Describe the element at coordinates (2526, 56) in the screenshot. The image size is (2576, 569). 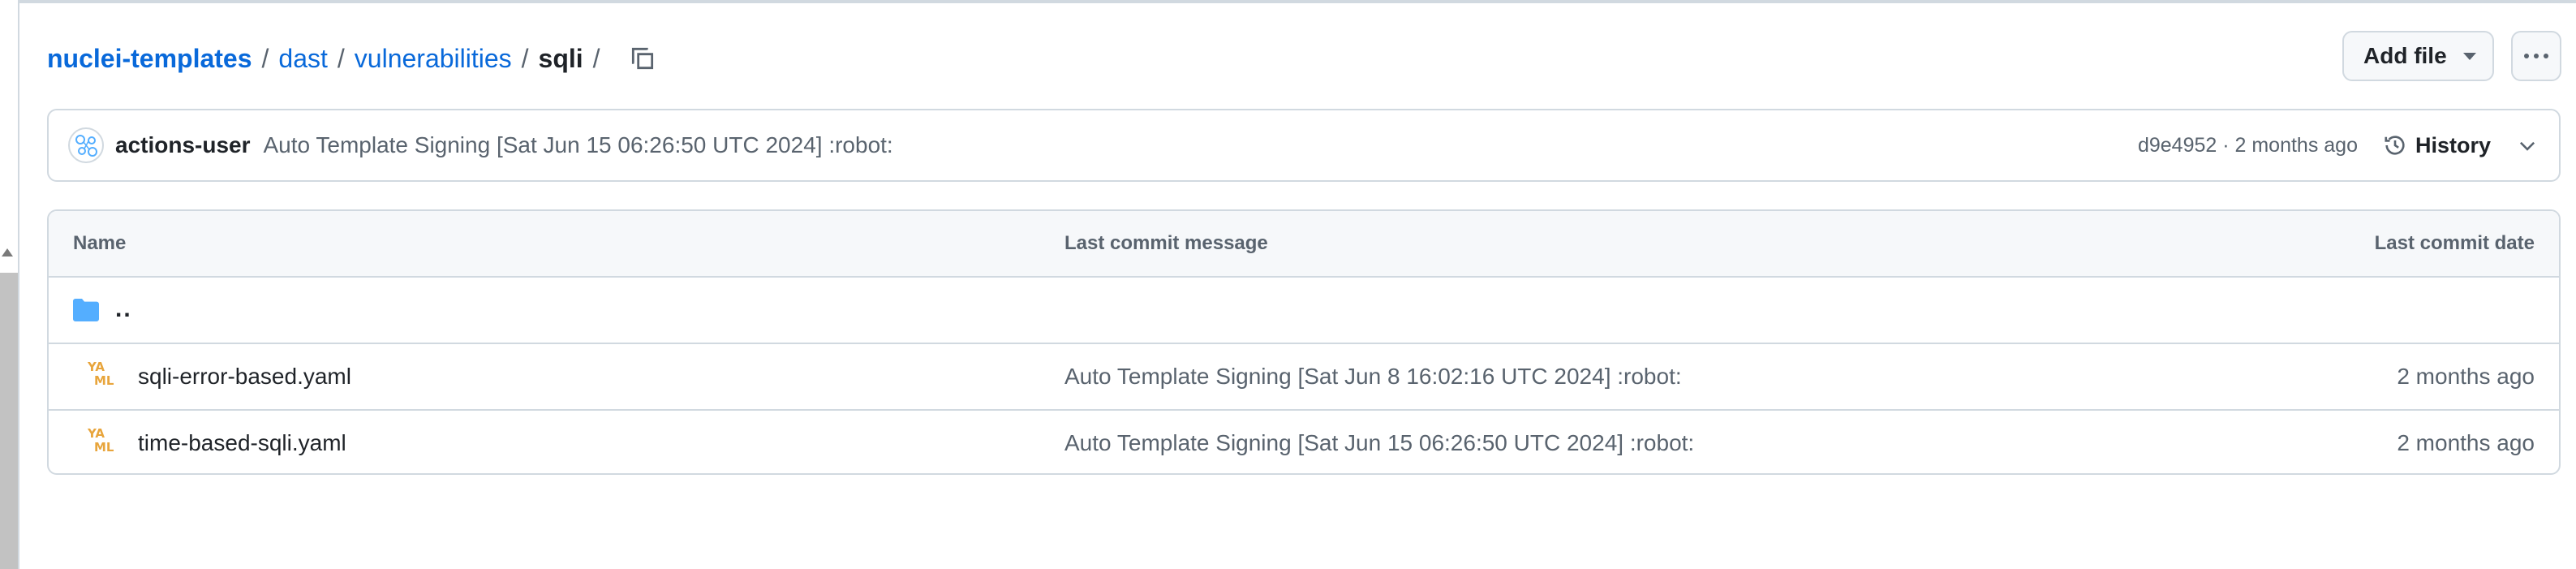
I see `kebab-icon` at that location.